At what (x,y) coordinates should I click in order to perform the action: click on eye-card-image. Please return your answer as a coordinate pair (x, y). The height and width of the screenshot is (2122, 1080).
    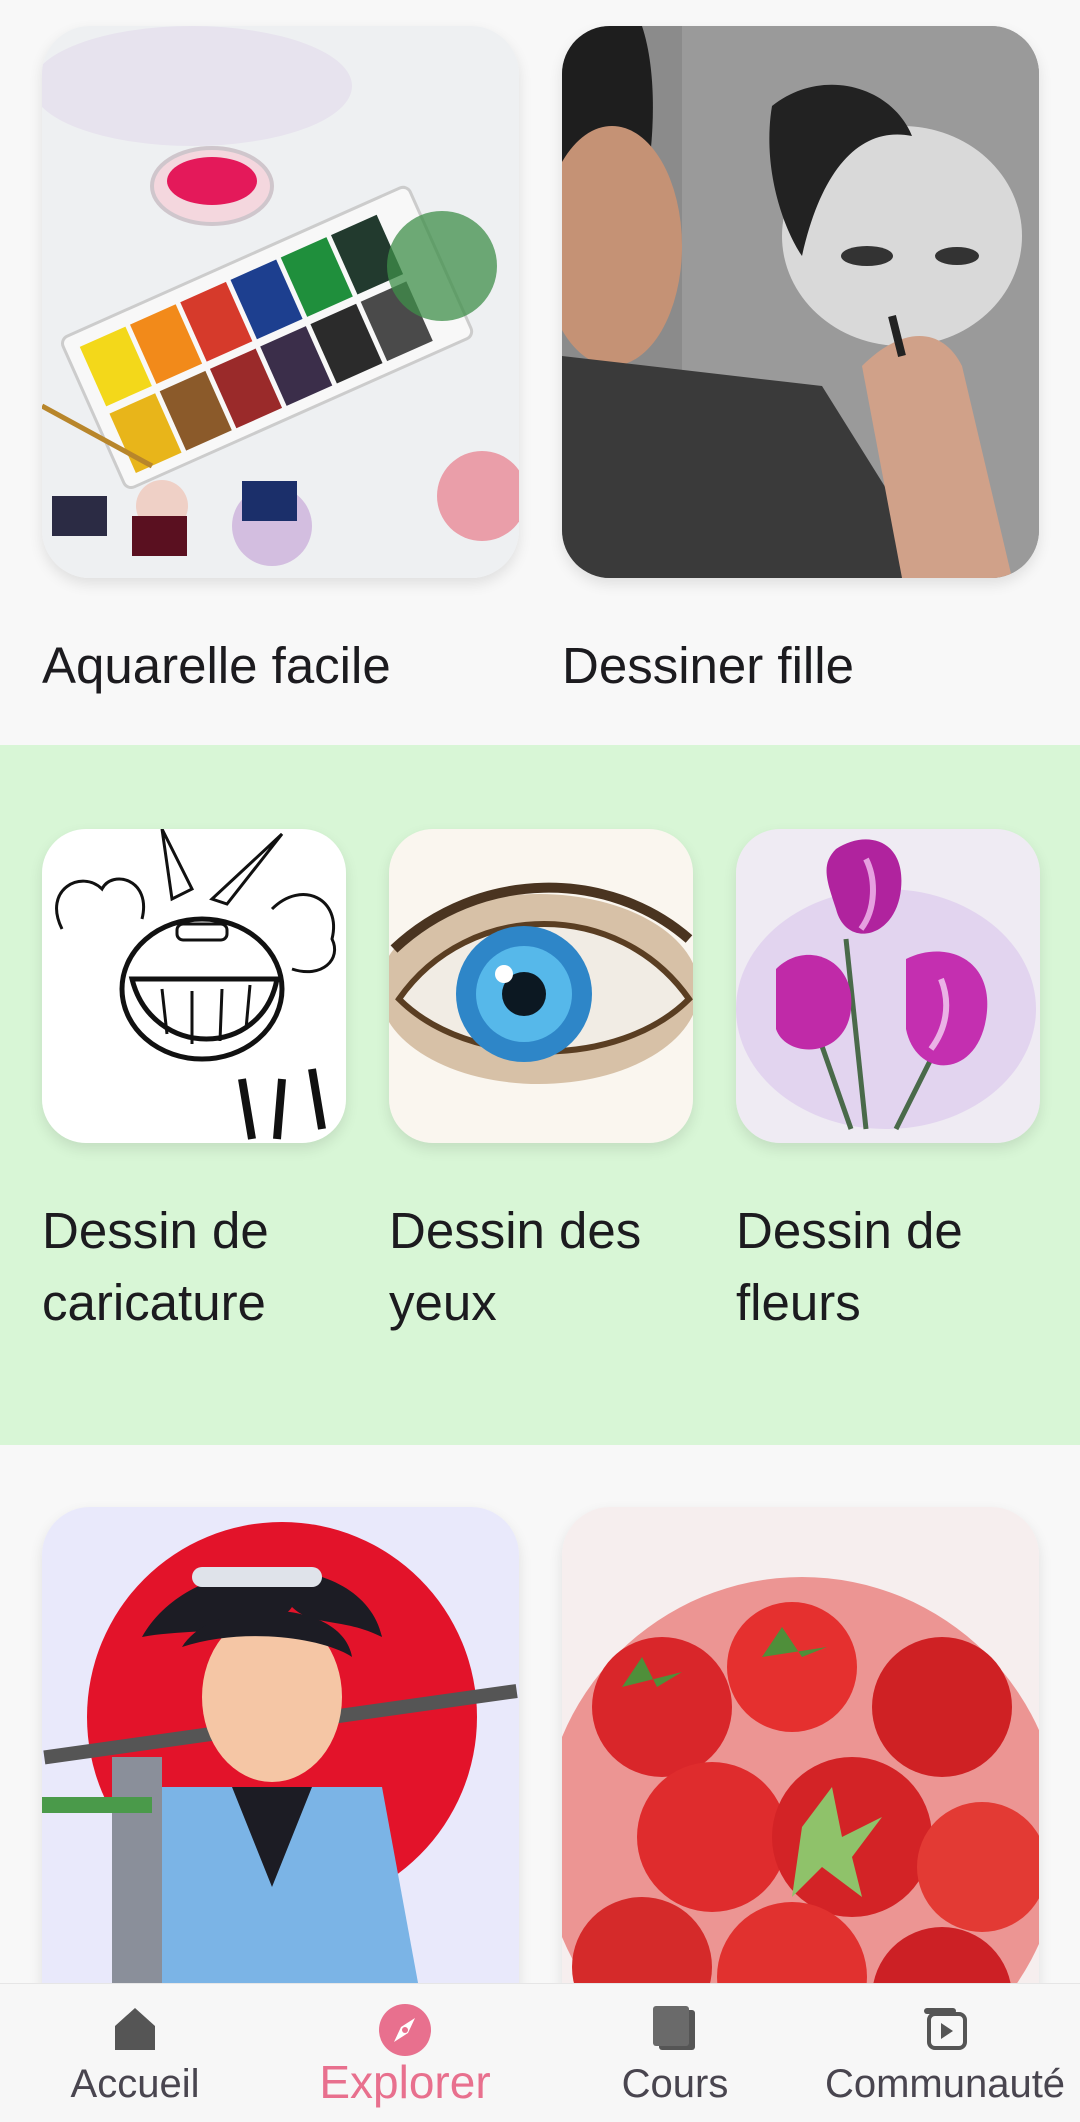
    Looking at the image, I should click on (541, 986).